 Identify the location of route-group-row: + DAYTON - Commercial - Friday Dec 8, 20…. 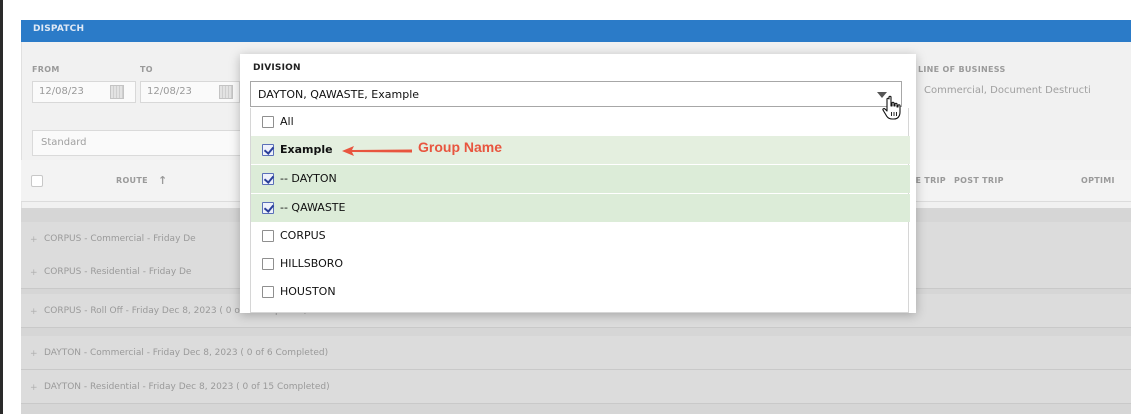
(576, 353).